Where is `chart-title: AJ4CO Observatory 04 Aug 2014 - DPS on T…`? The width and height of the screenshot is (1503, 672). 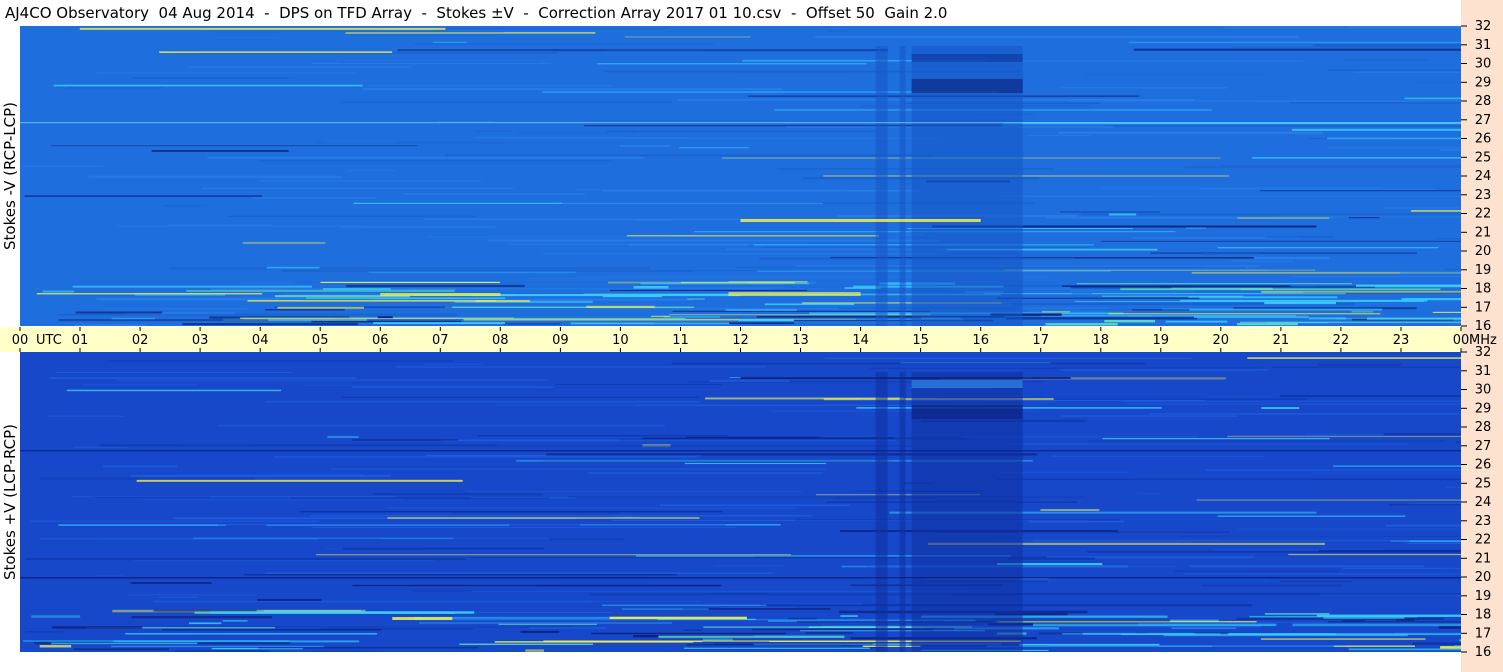
chart-title: AJ4CO Observatory 04 Aug 2014 - DPS on T… is located at coordinates (730, 13).